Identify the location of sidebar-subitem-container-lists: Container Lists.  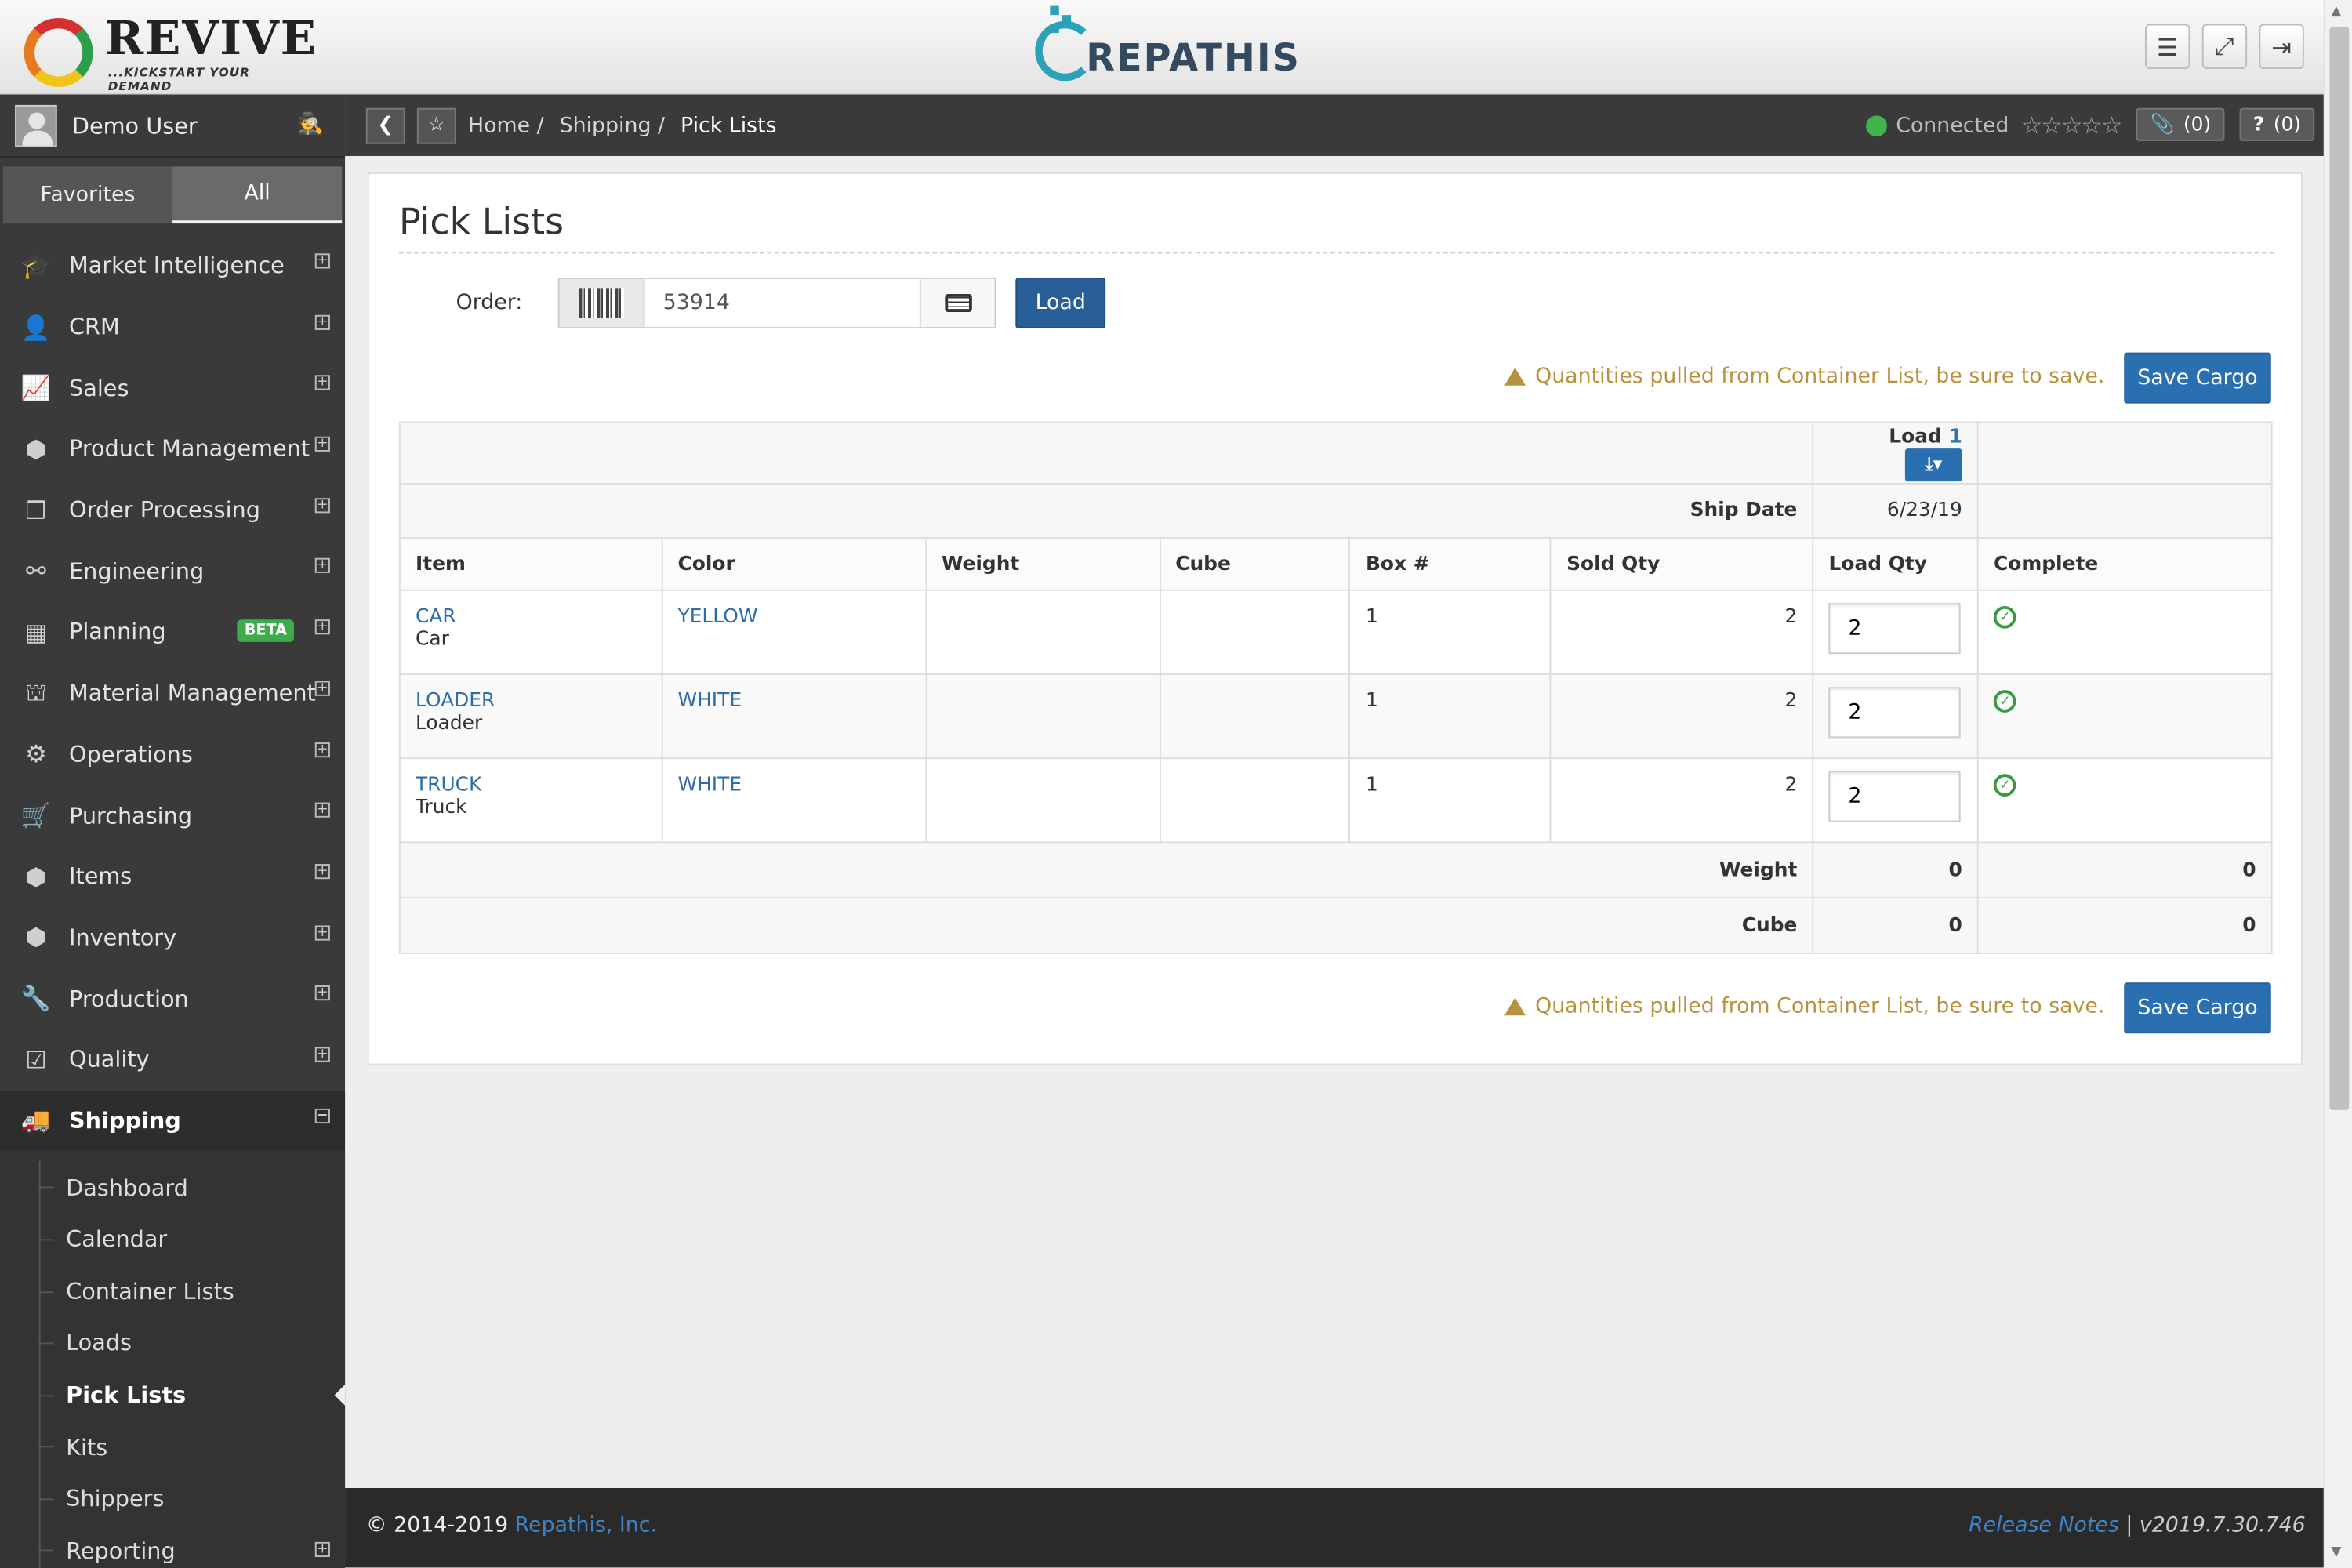
(172, 1291).